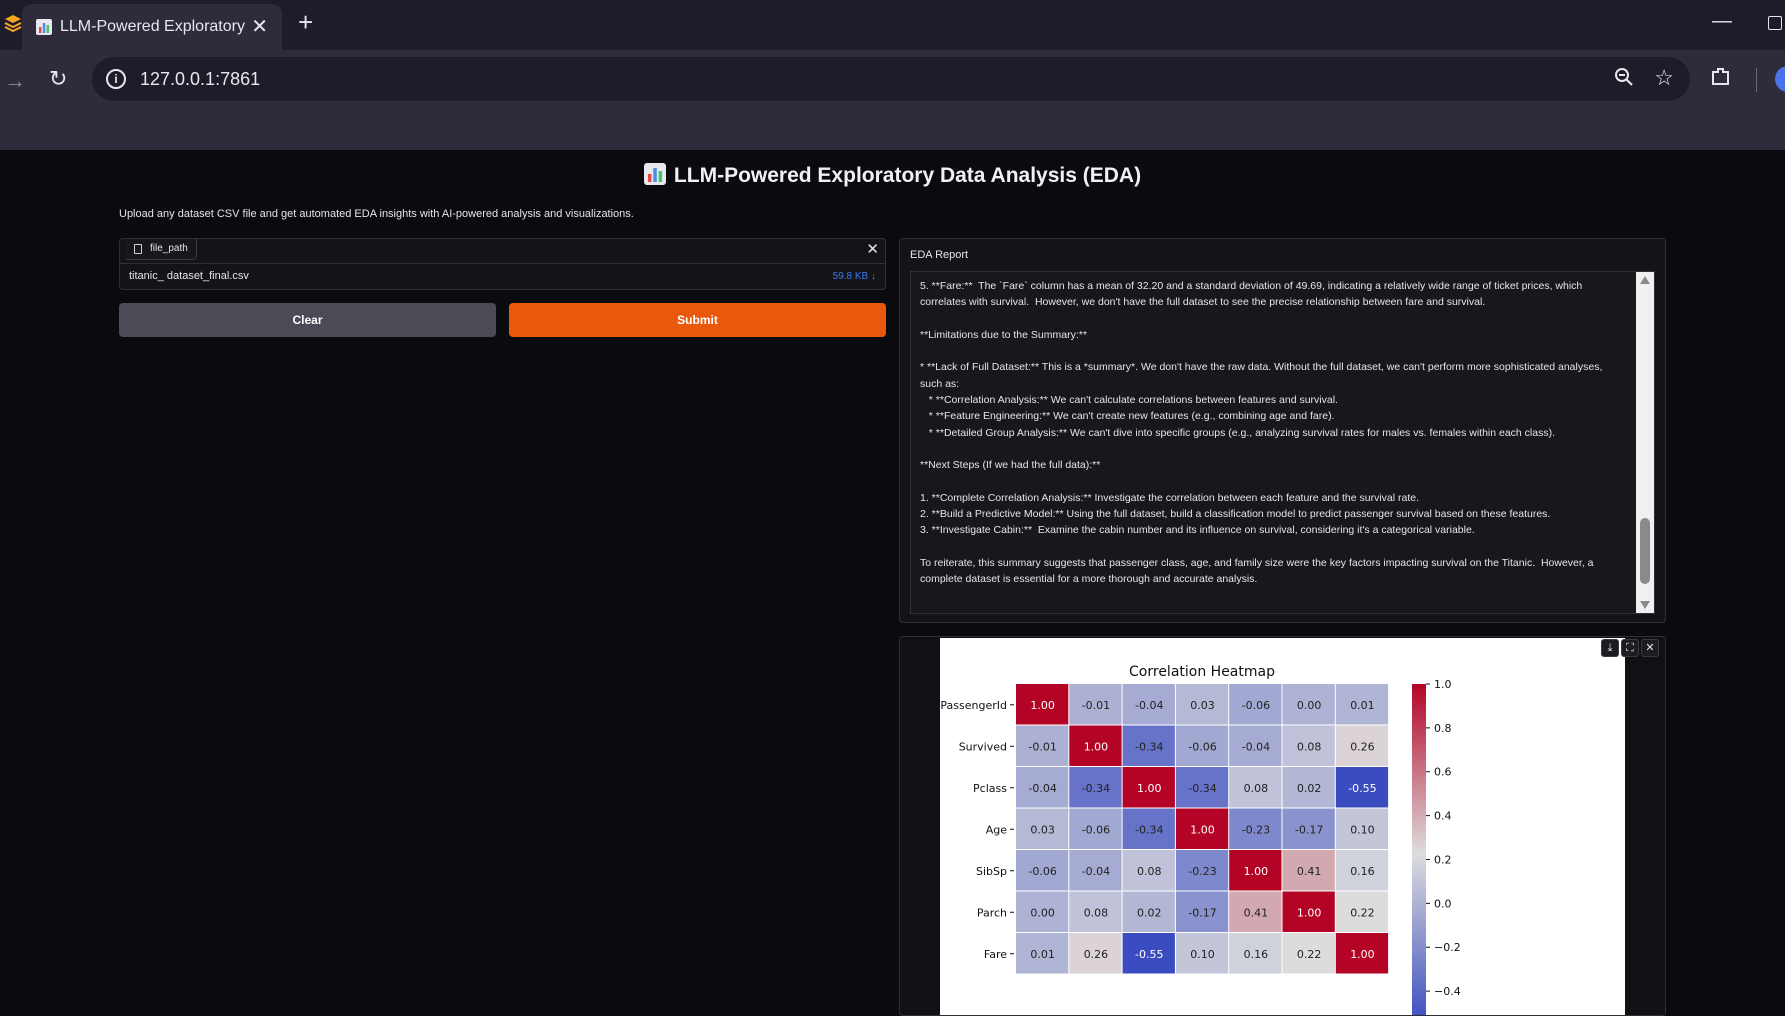 Image resolution: width=1785 pixels, height=1016 pixels. I want to click on site-info-icon: i, so click(116, 79).